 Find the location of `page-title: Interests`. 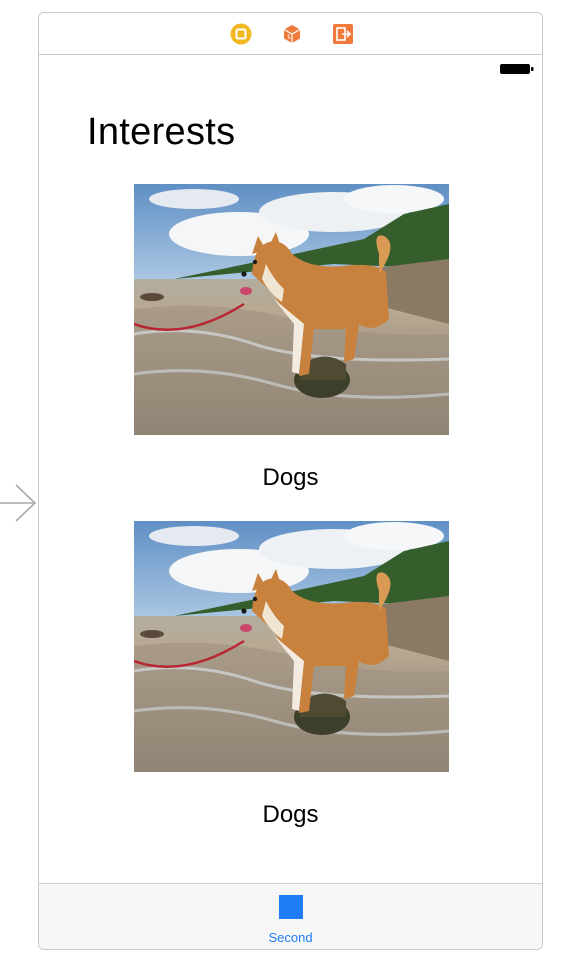

page-title: Interests is located at coordinates (161, 132).